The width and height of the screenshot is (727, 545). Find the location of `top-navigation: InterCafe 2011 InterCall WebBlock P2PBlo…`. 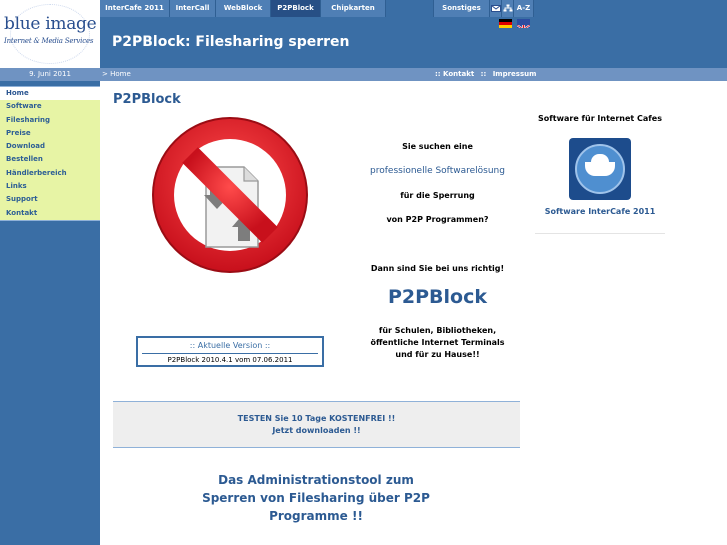

top-navigation: InterCafe 2011 InterCall WebBlock P2PBlo… is located at coordinates (413, 8).